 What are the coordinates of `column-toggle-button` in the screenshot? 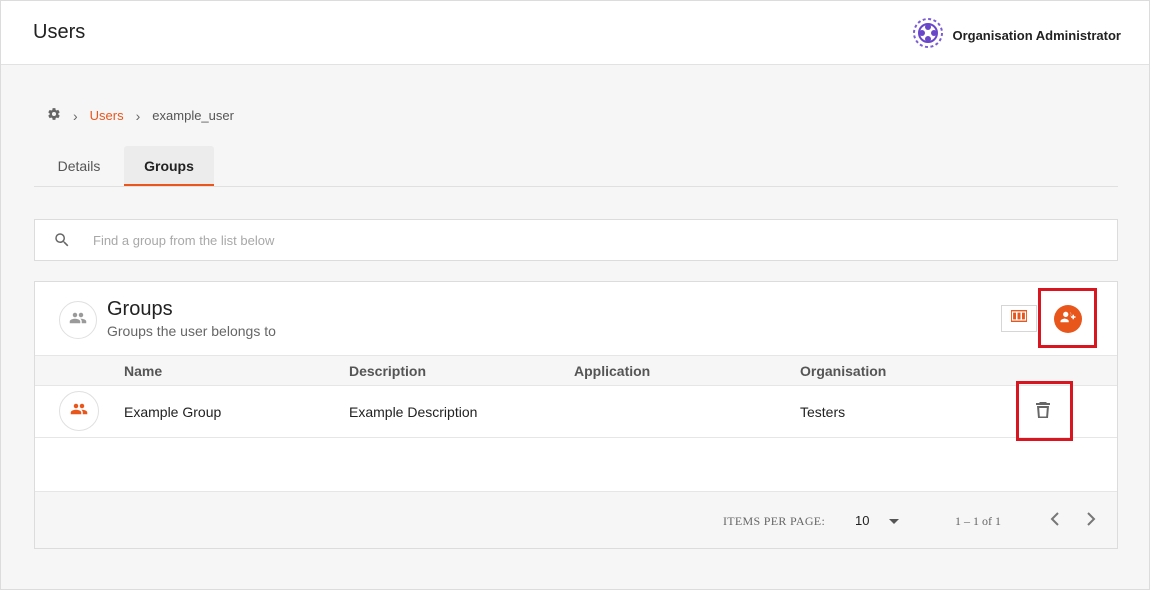 It's located at (1019, 318).